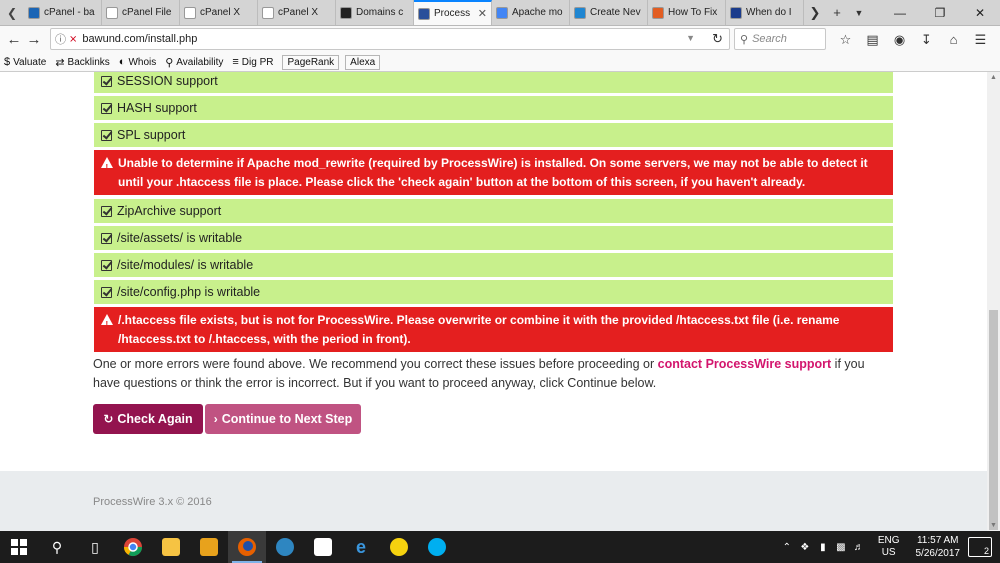 The image size is (1000, 563). I want to click on check-success-row: ZipArchive support, so click(493, 211).